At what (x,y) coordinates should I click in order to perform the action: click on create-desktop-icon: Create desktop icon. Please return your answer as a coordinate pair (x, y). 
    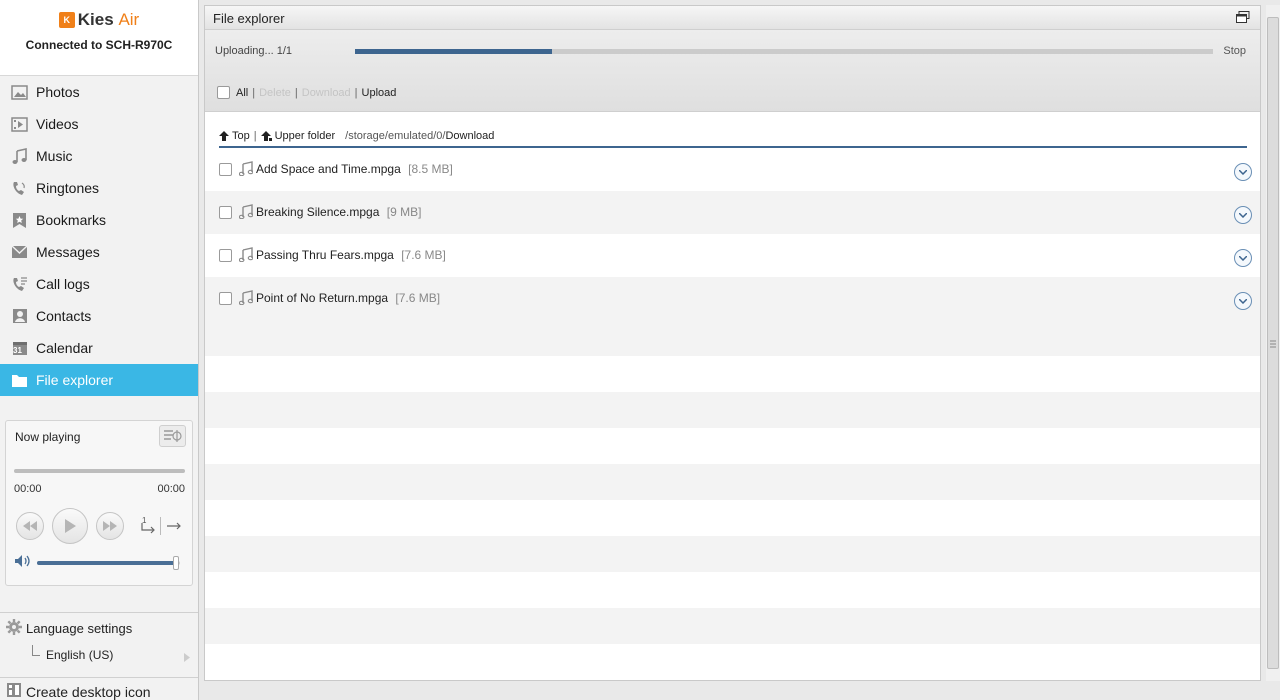
    Looking at the image, I should click on (99, 688).